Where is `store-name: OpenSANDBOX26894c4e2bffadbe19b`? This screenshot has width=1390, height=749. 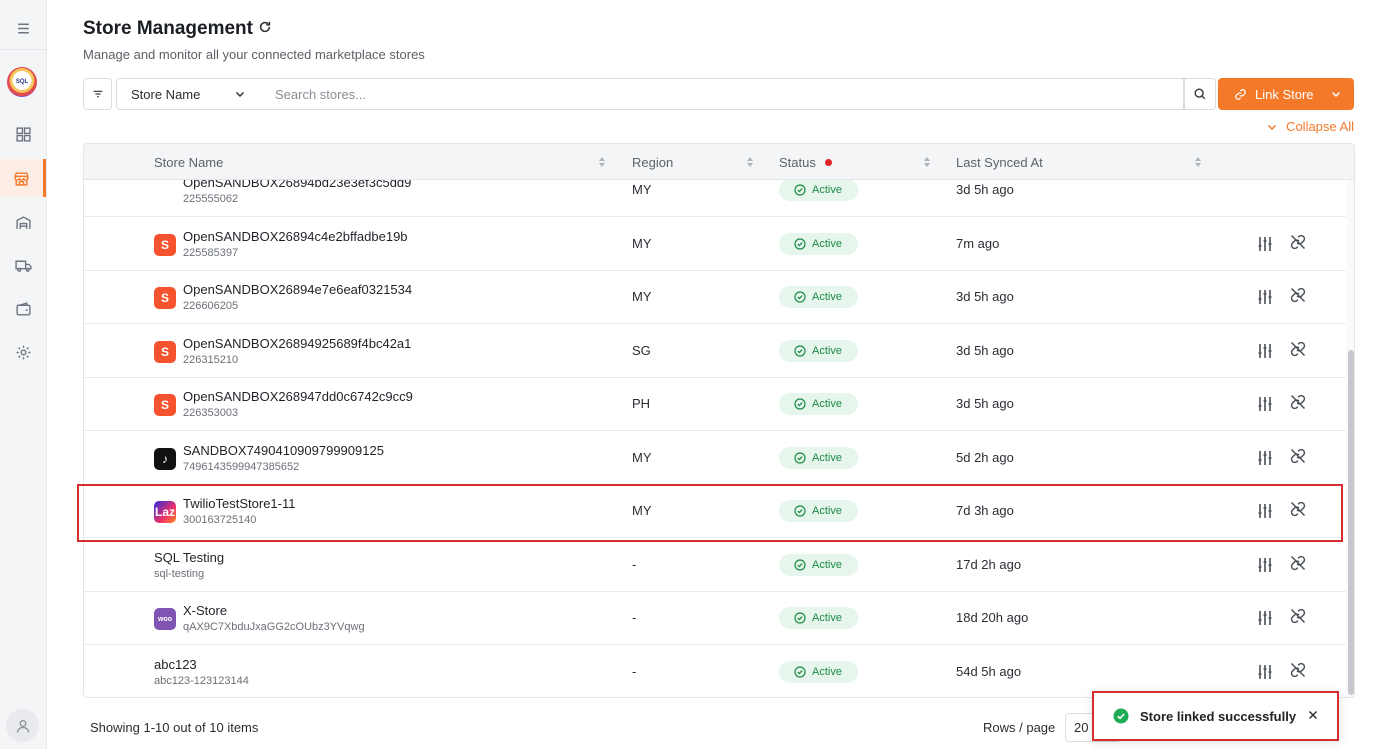
store-name: OpenSANDBOX26894c4e2bffadbe19b is located at coordinates (295, 236).